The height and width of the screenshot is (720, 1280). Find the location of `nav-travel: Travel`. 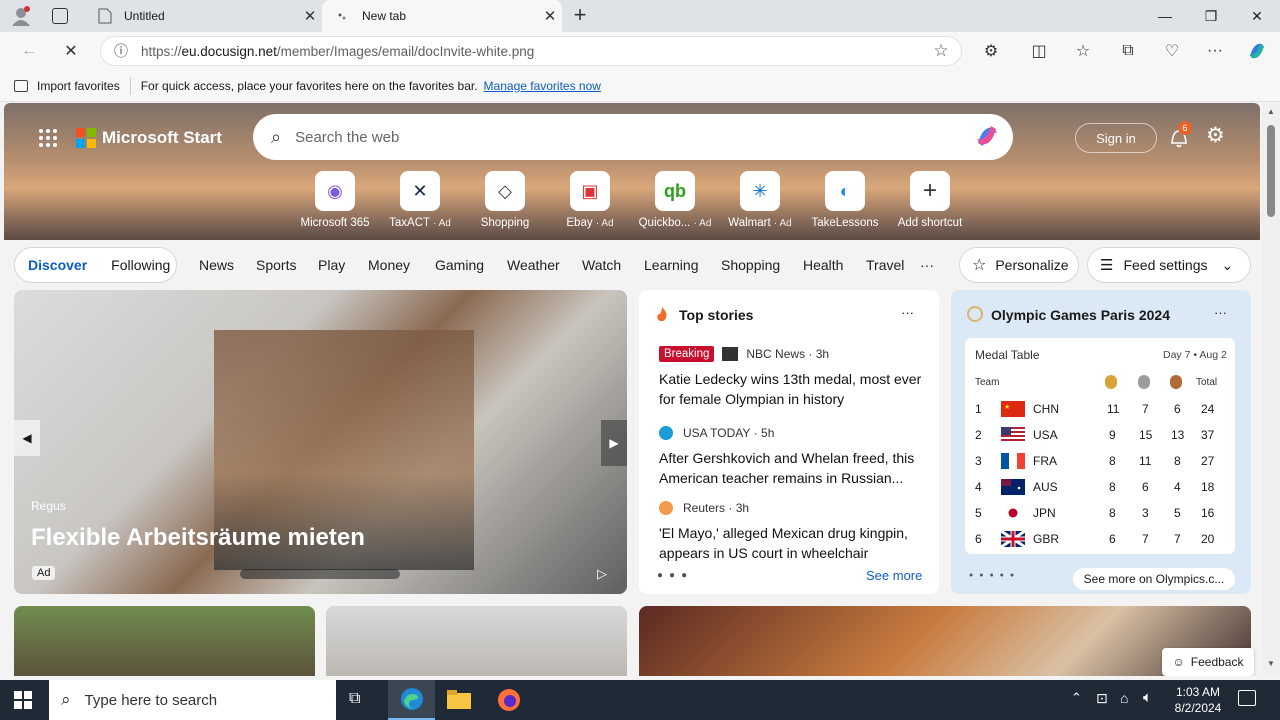

nav-travel: Travel is located at coordinates (885, 265).